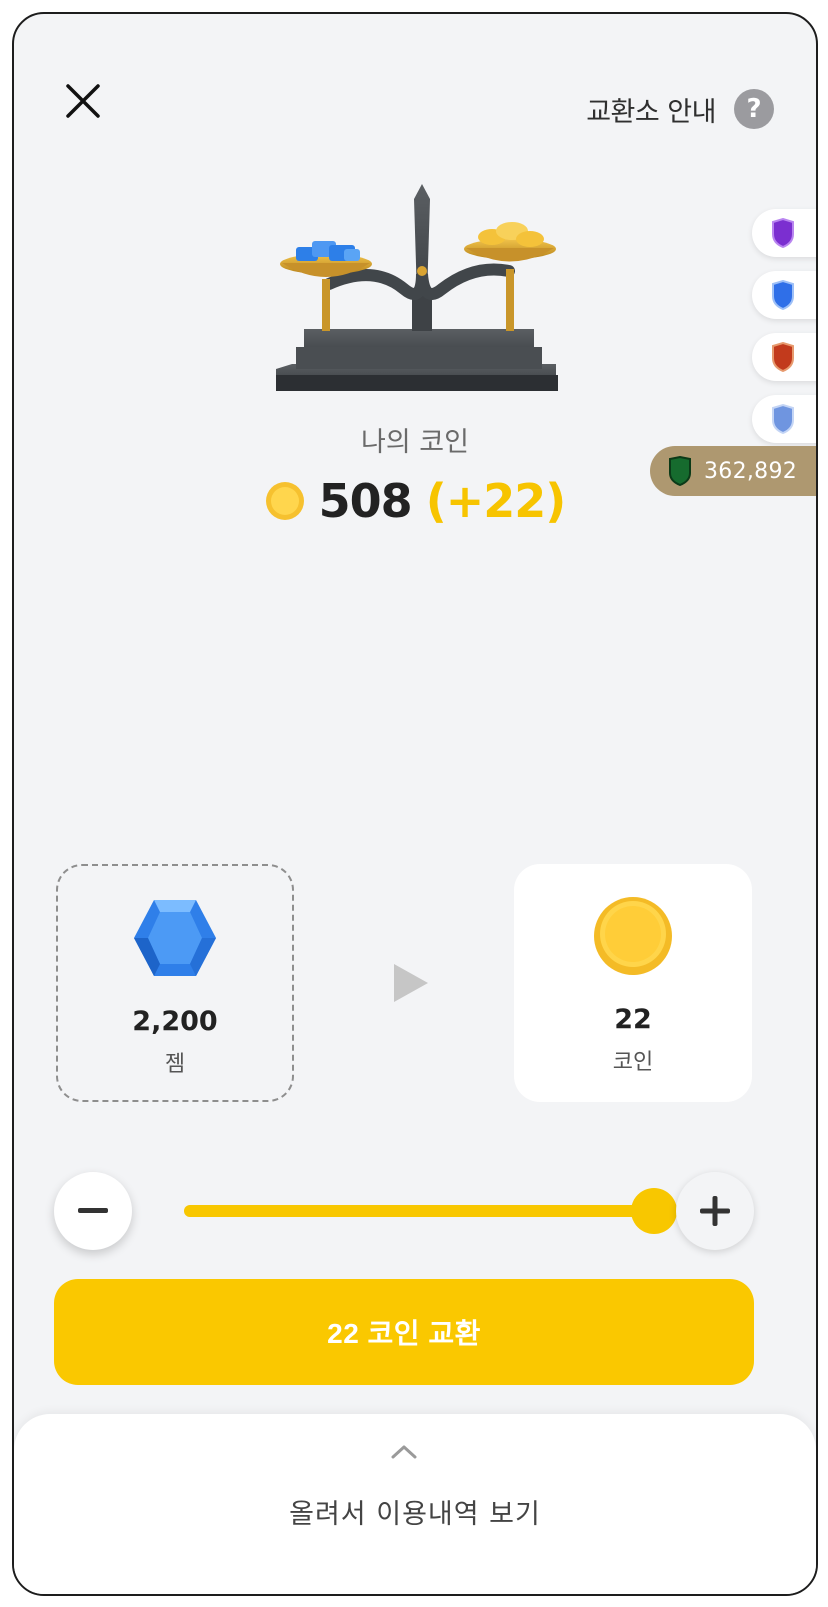 This screenshot has width=828, height=1607. What do you see at coordinates (417, 287) in the screenshot?
I see `balance-scale-icon` at bounding box center [417, 287].